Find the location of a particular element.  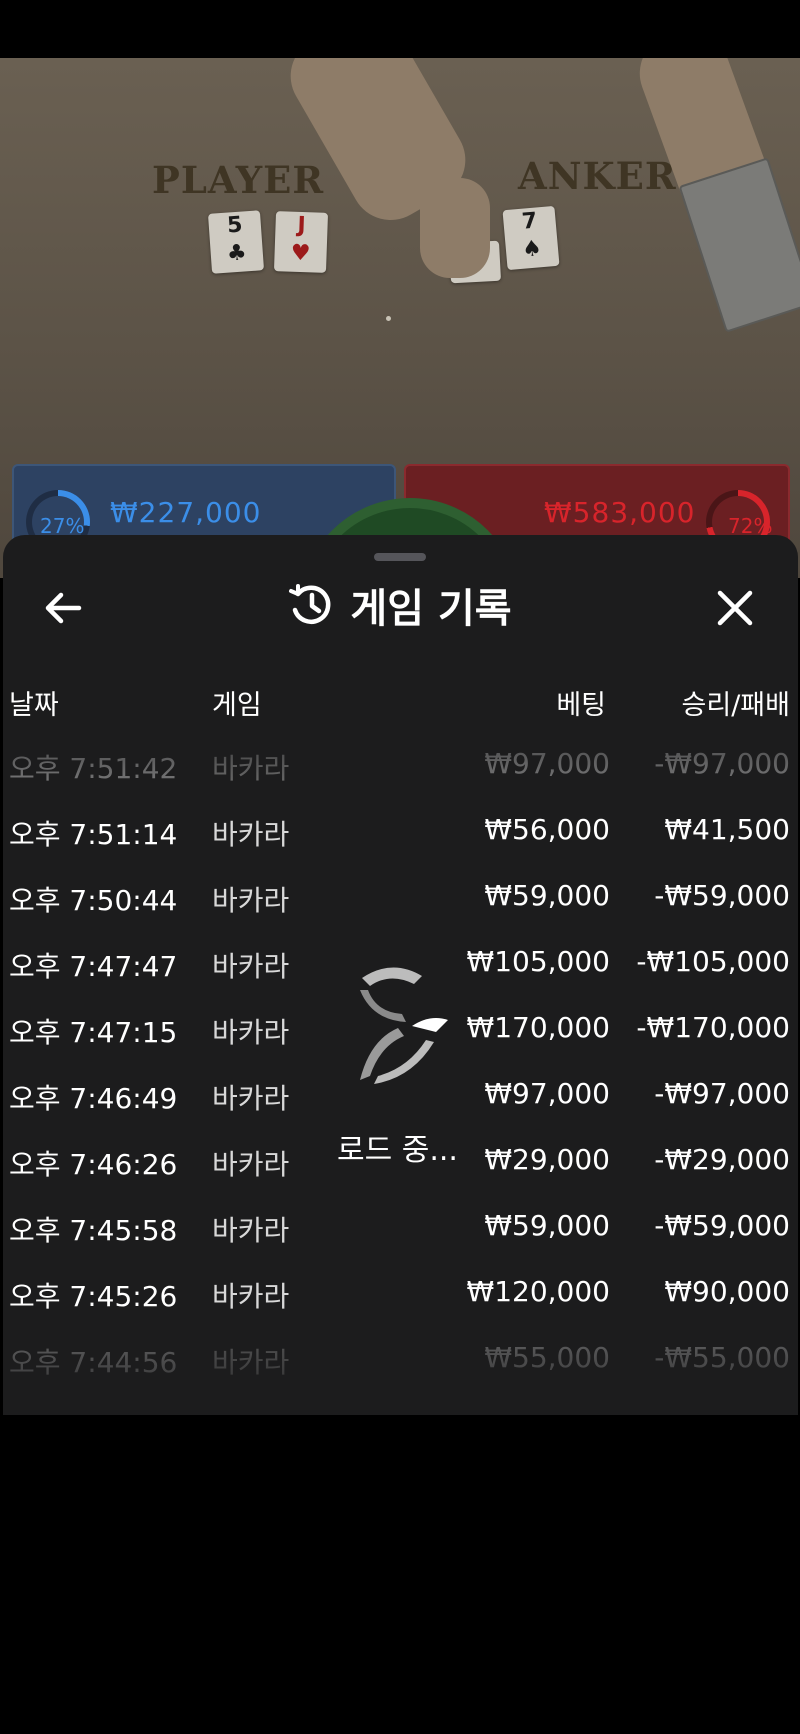

sheet-title: 게임 기록 is located at coordinates (400, 605).